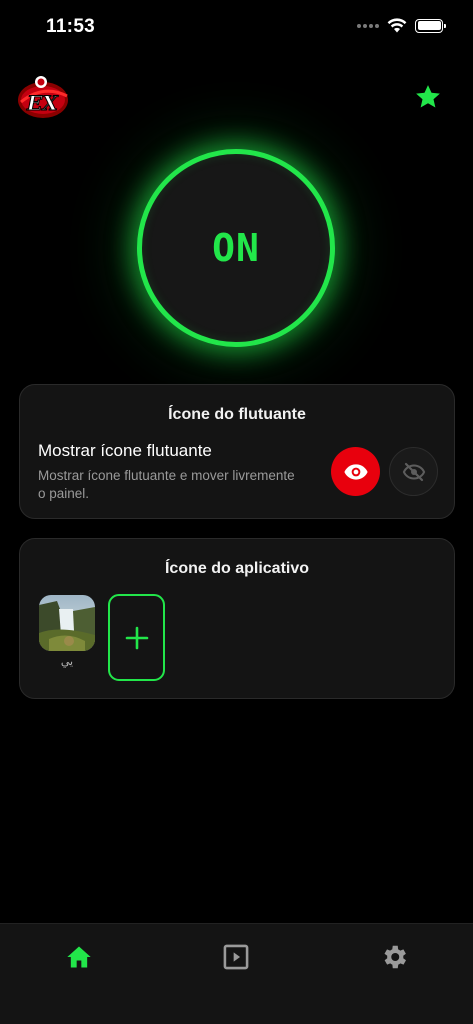  I want to click on ex-logo-icon: EX, so click(43, 97).